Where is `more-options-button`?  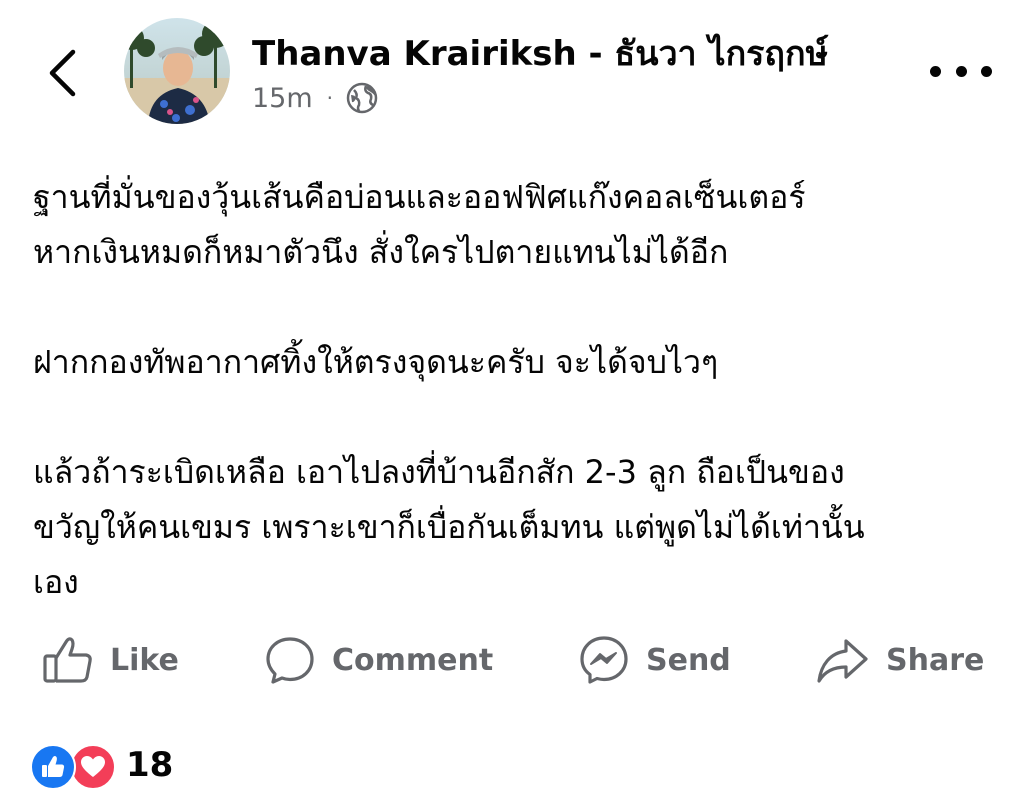 more-options-button is located at coordinates (961, 71).